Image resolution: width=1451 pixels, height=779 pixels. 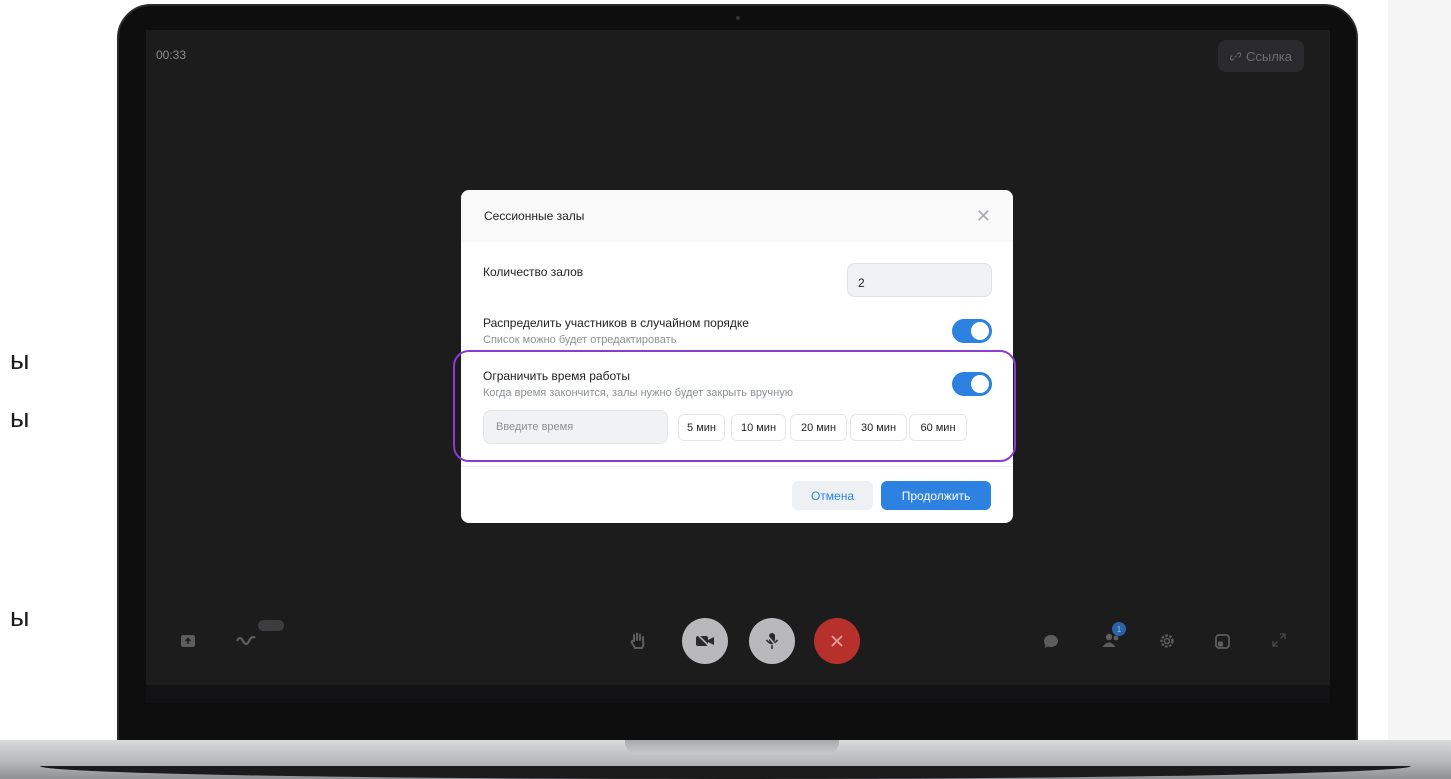 What do you see at coordinates (580, 340) in the screenshot?
I see `random-distribution-hint: Список можно будет отредактировать` at bounding box center [580, 340].